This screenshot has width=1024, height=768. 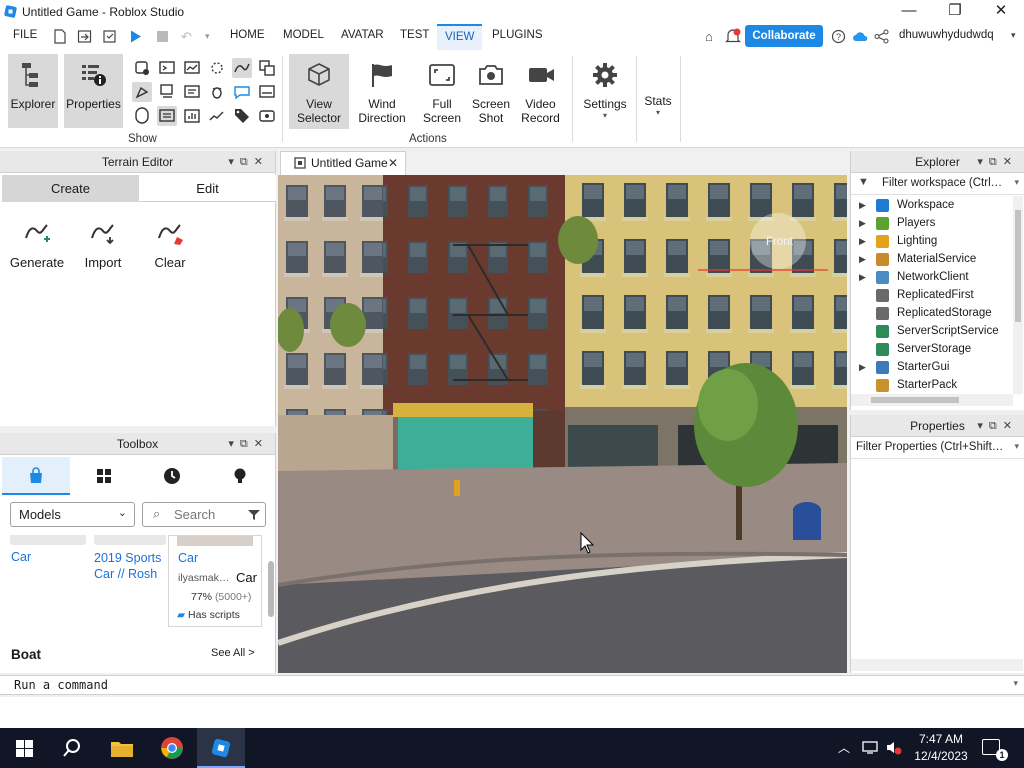 What do you see at coordinates (104, 476) in the screenshot?
I see `tab-inventory` at bounding box center [104, 476].